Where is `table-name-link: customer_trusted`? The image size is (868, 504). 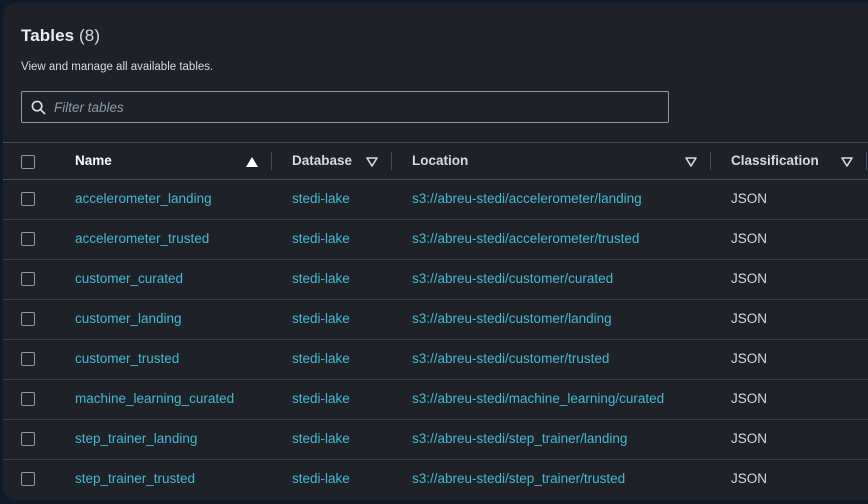 table-name-link: customer_trusted is located at coordinates (127, 359).